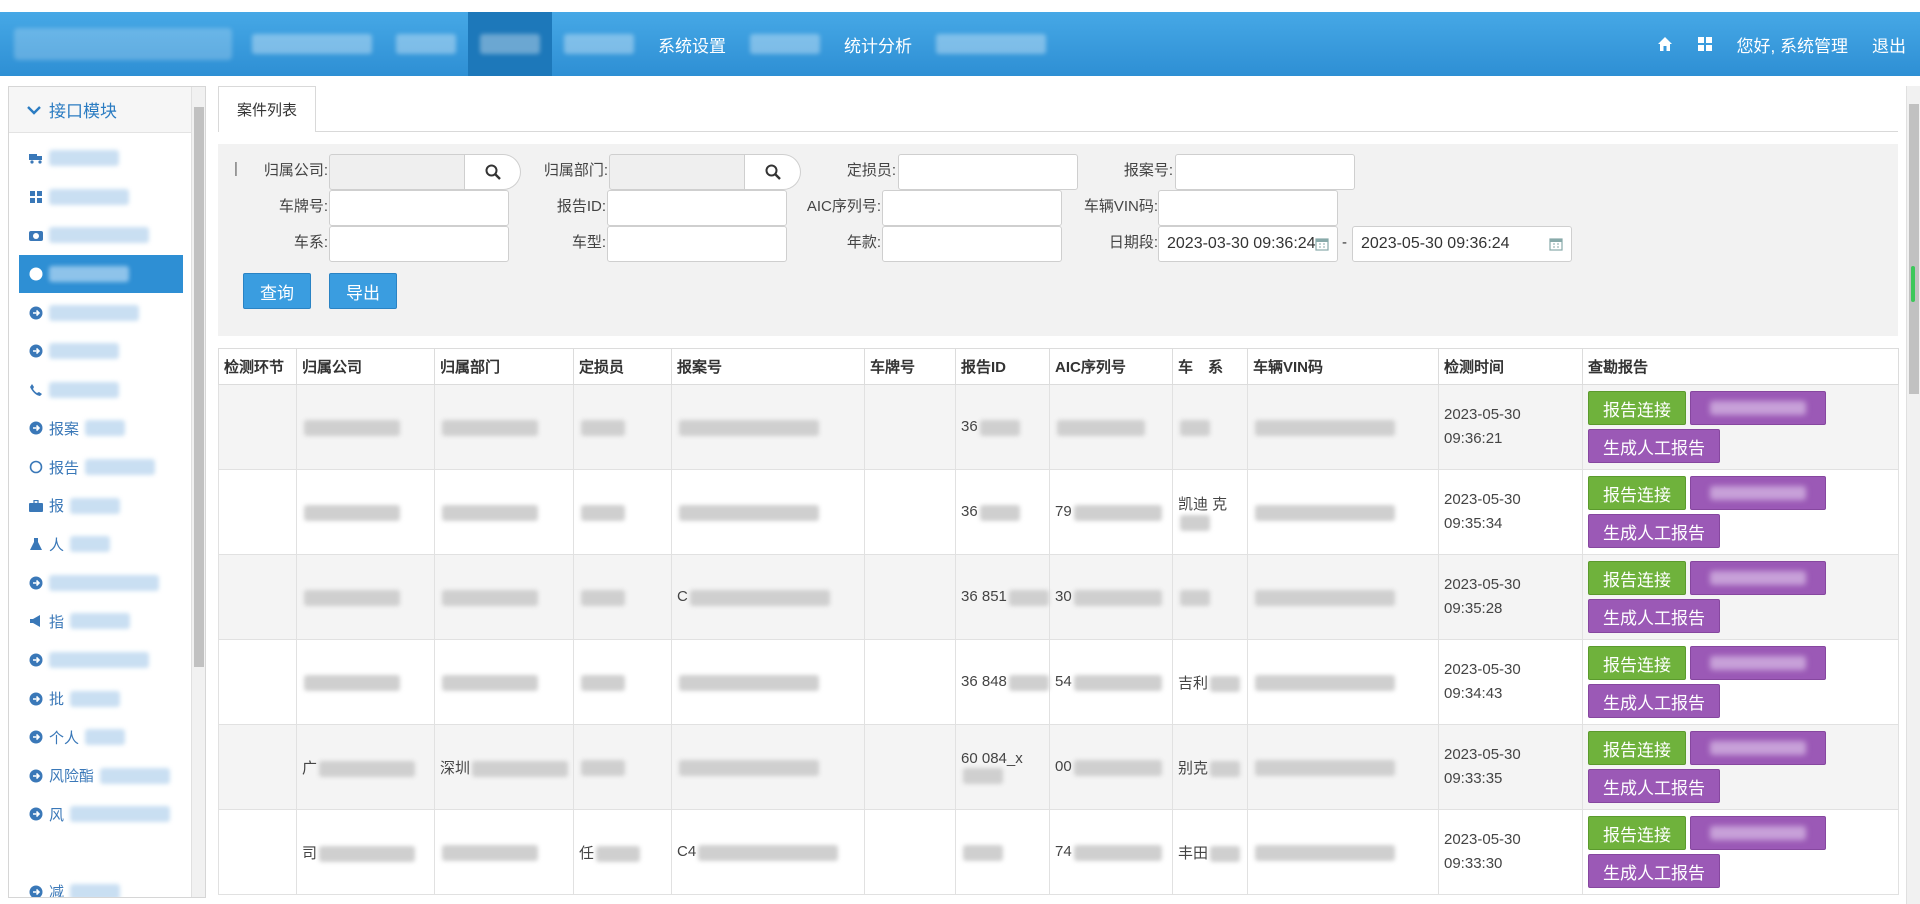  What do you see at coordinates (419, 244) in the screenshot?
I see `series-input` at bounding box center [419, 244].